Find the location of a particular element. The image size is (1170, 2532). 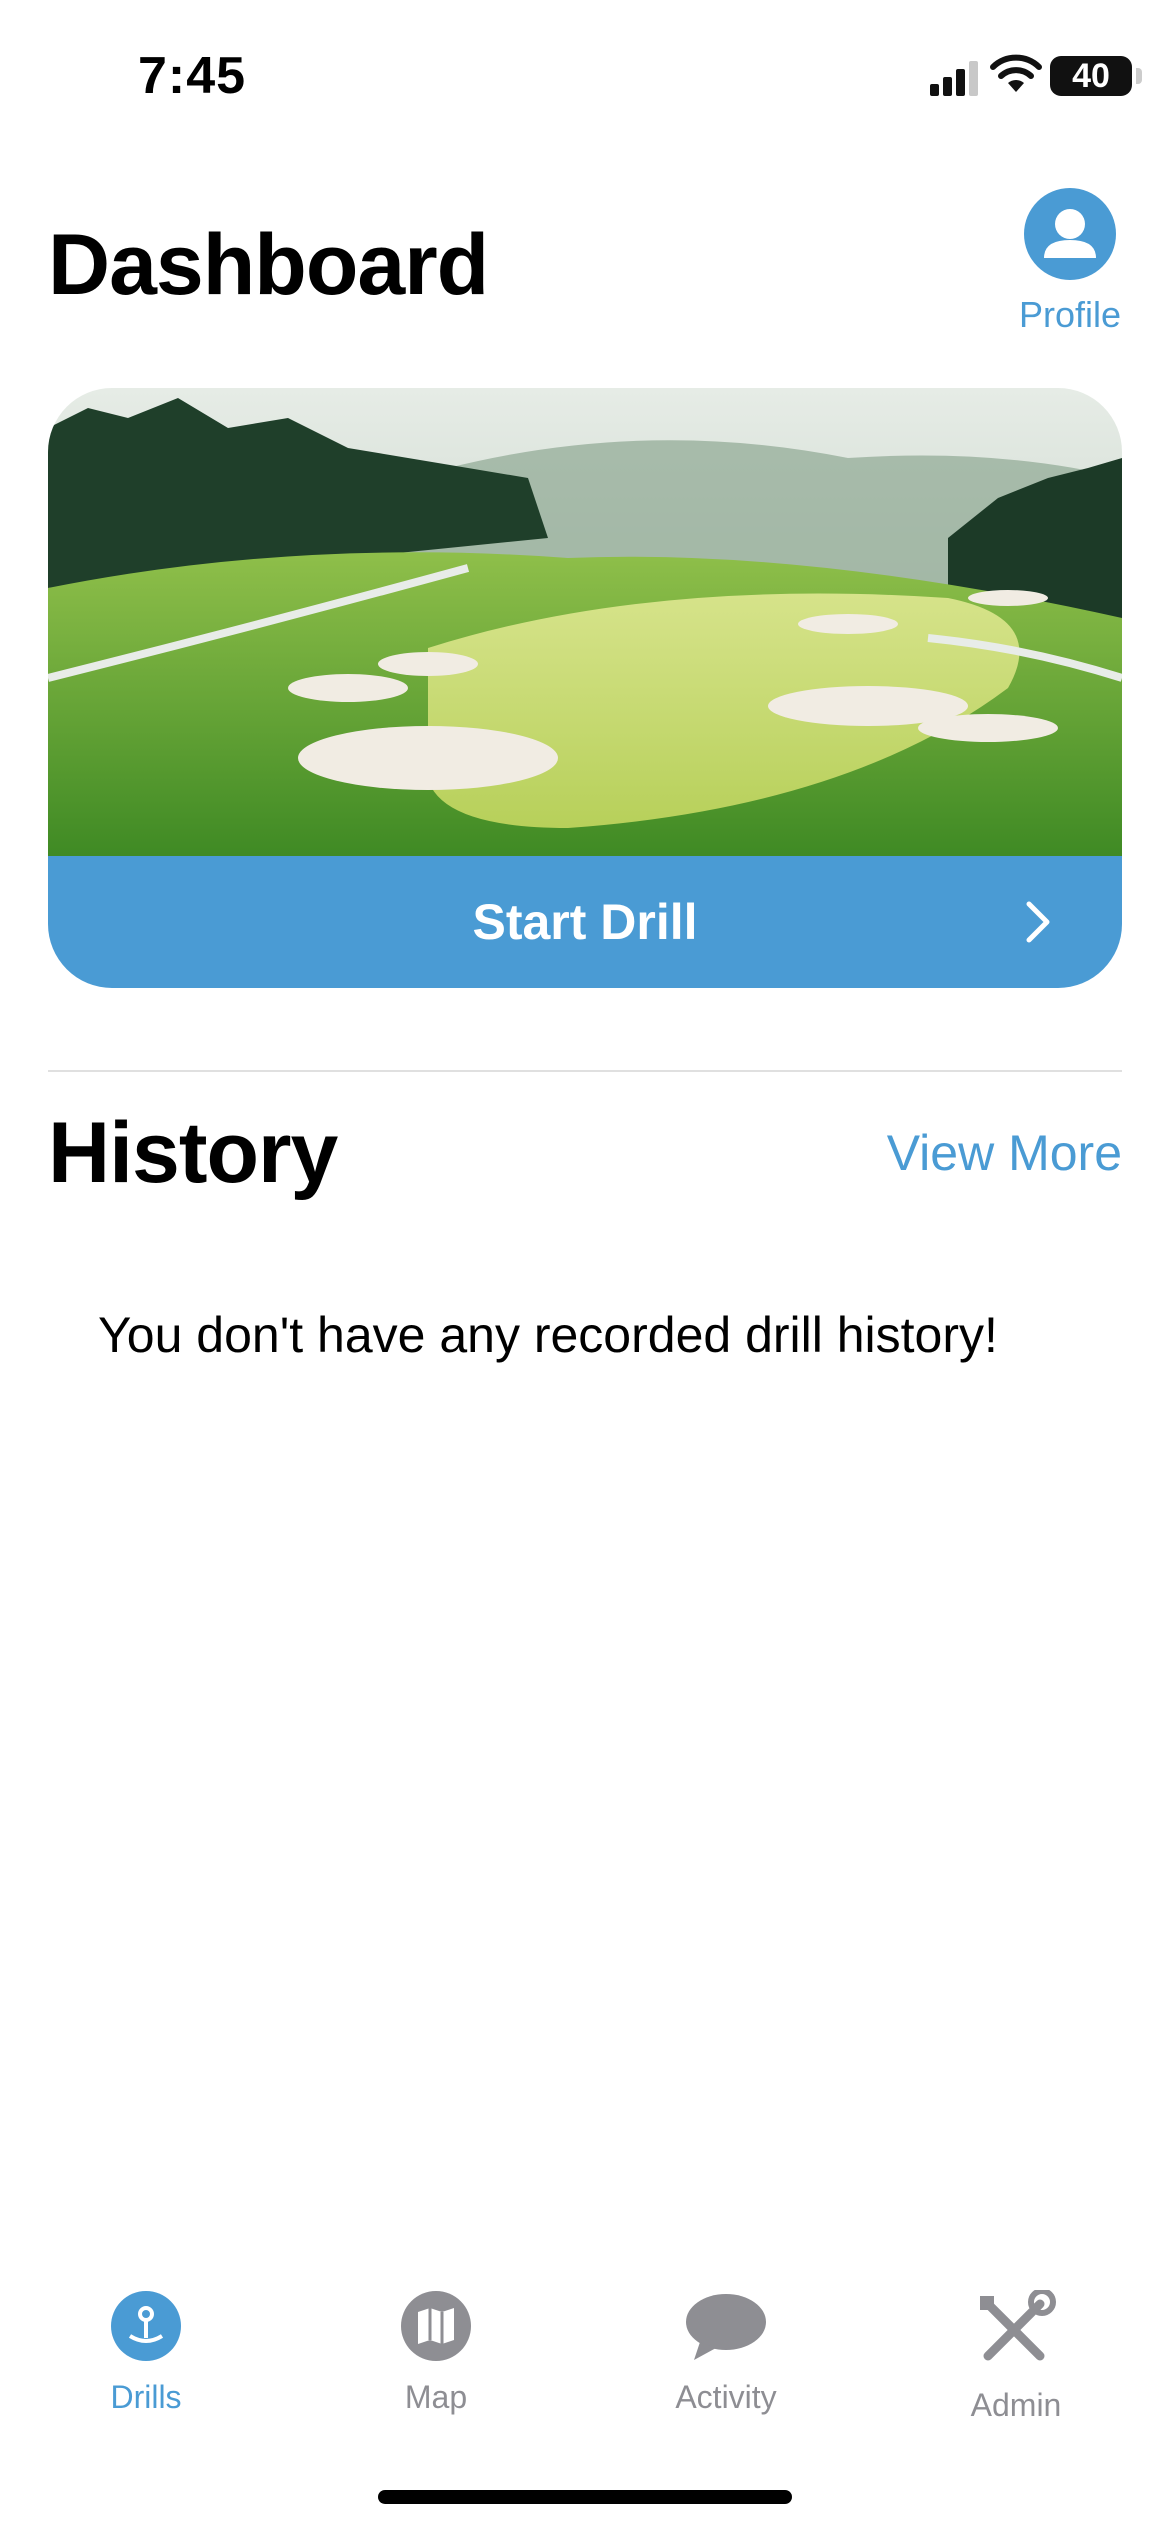

status-icons: 40 is located at coordinates (1020, 80).